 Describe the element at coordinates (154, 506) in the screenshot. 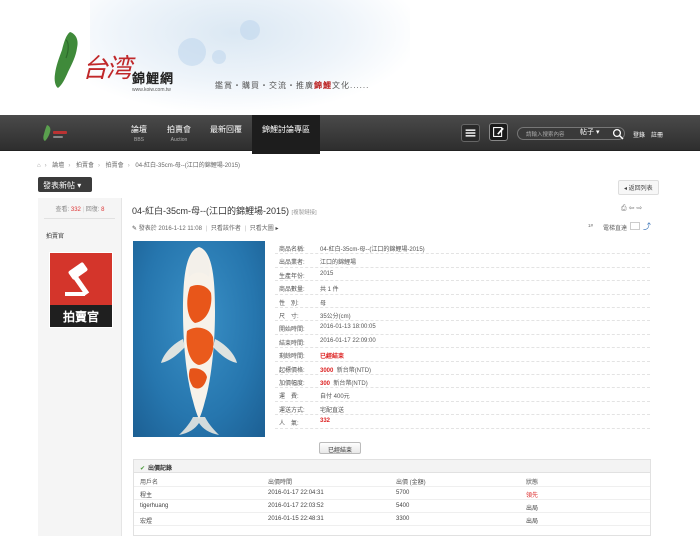

I see `bidder-name: tigerhuang` at that location.